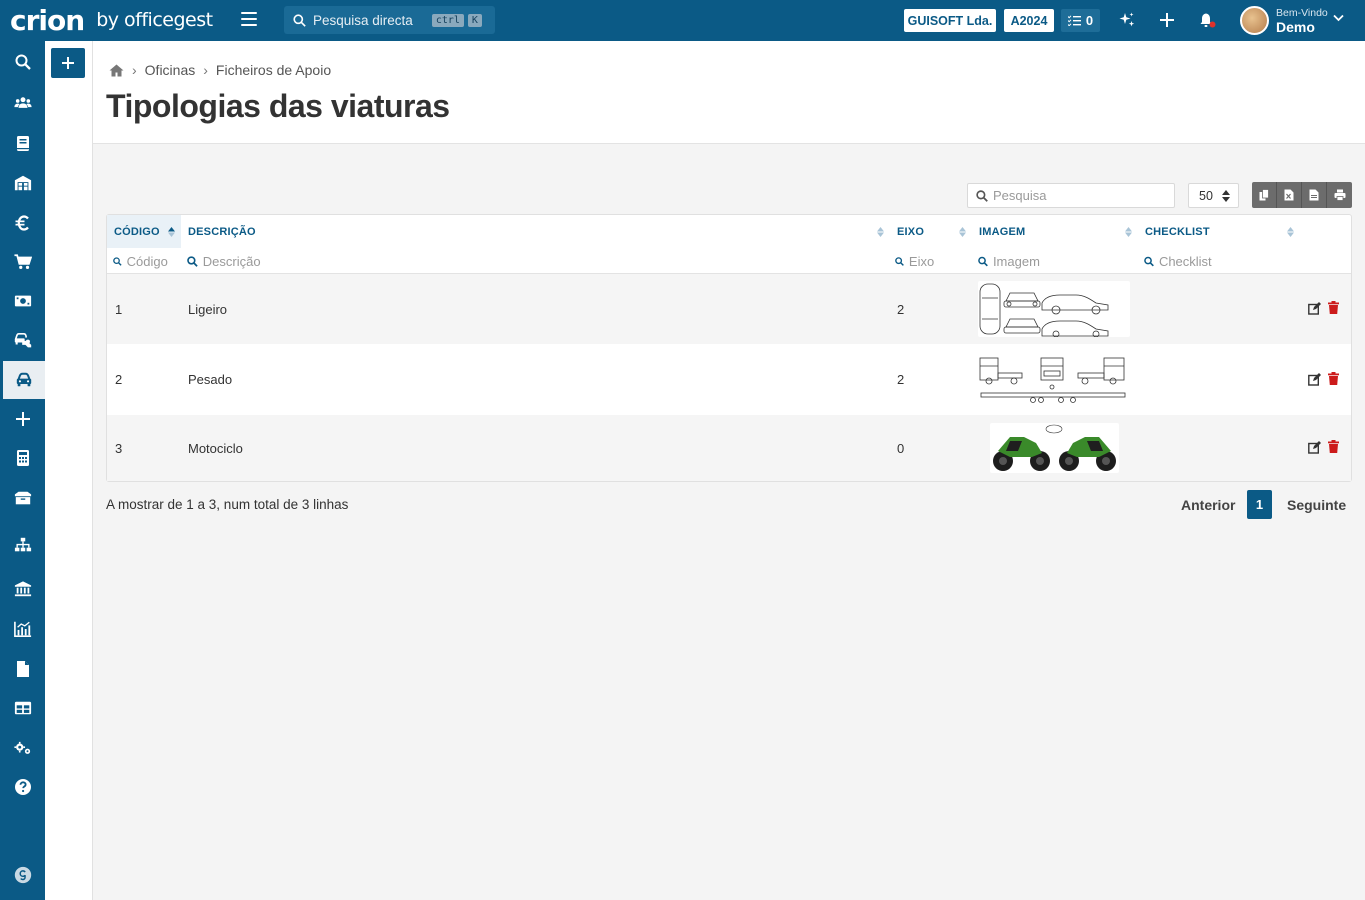 This screenshot has width=1365, height=900. I want to click on sidebar-item-help, so click(22, 787).